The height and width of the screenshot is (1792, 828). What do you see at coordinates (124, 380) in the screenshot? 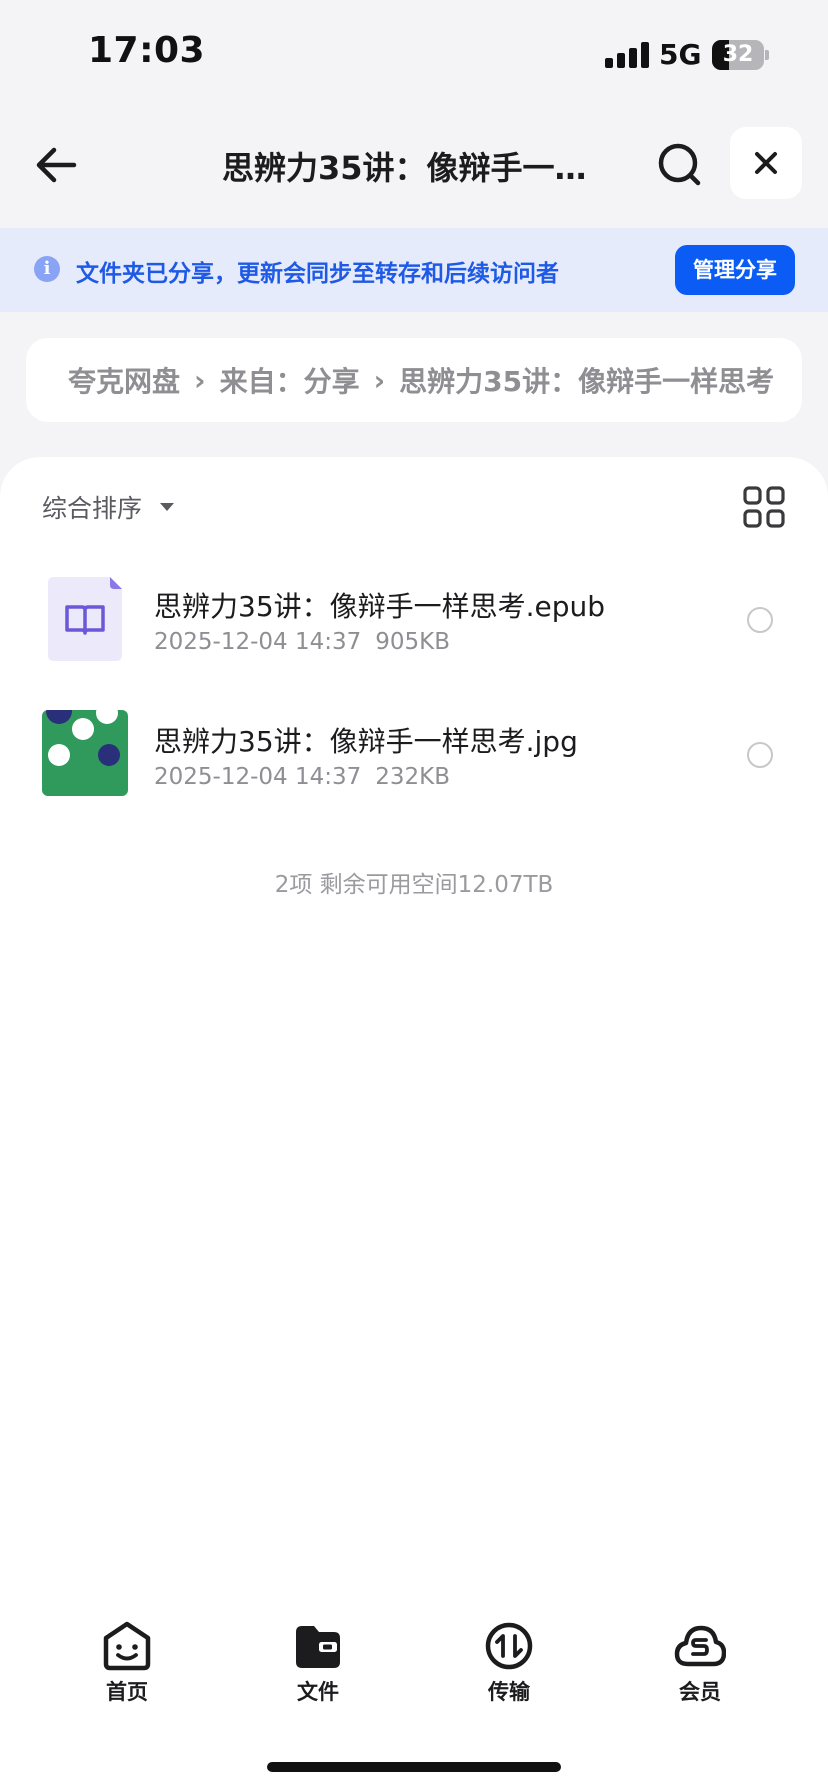
I see `breadcrumb-item-root: 夸克网盘` at bounding box center [124, 380].